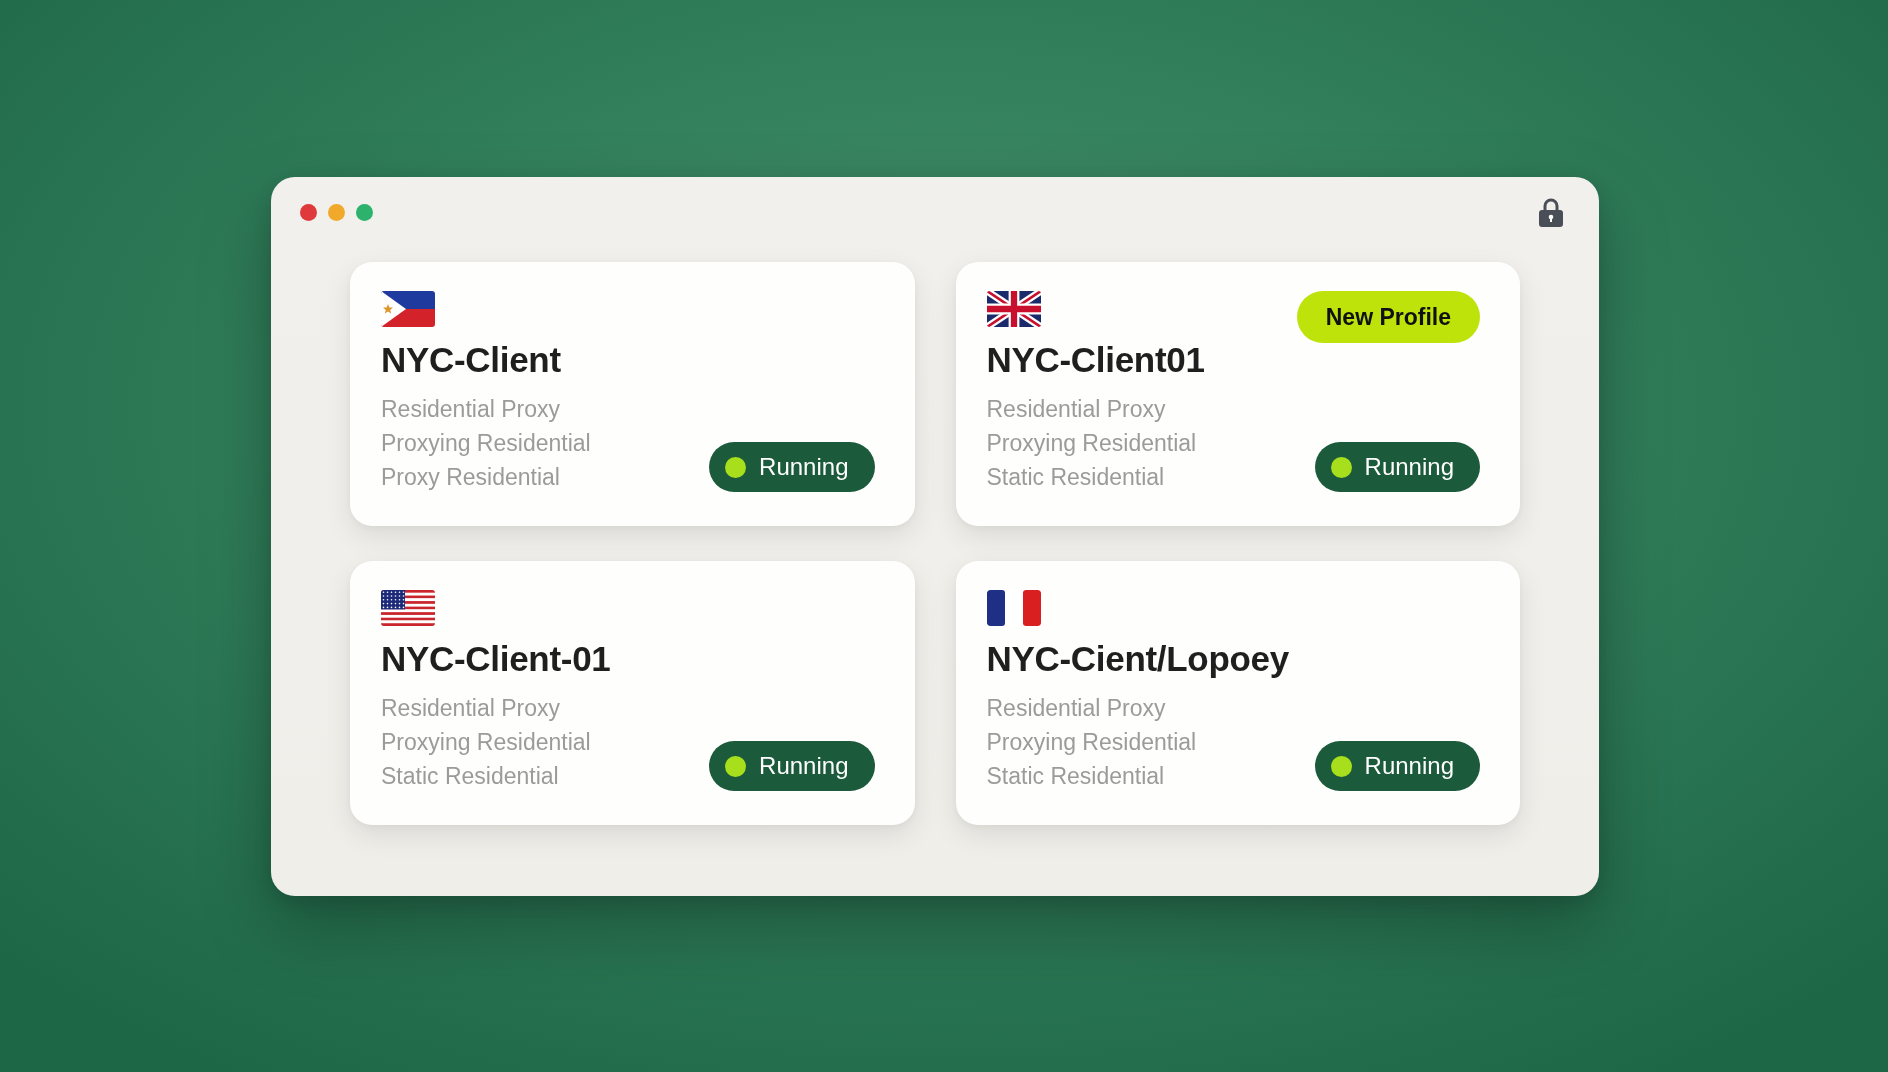  Describe the element at coordinates (364, 212) in the screenshot. I see `zoom-dot-icon` at that location.